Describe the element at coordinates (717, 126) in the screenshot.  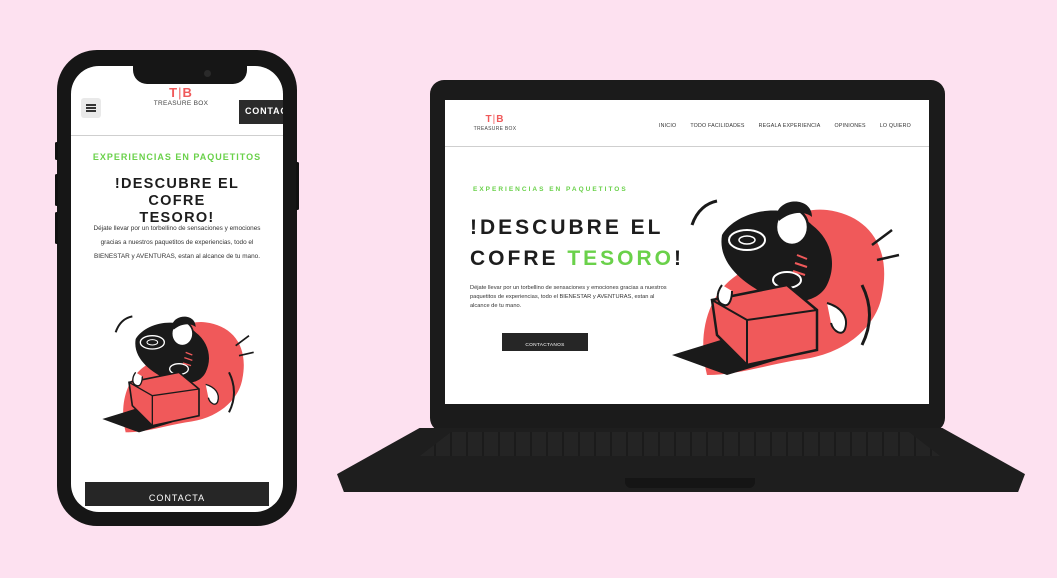
I see `nav-link-facilidades: TODO FACILIDADES` at that location.